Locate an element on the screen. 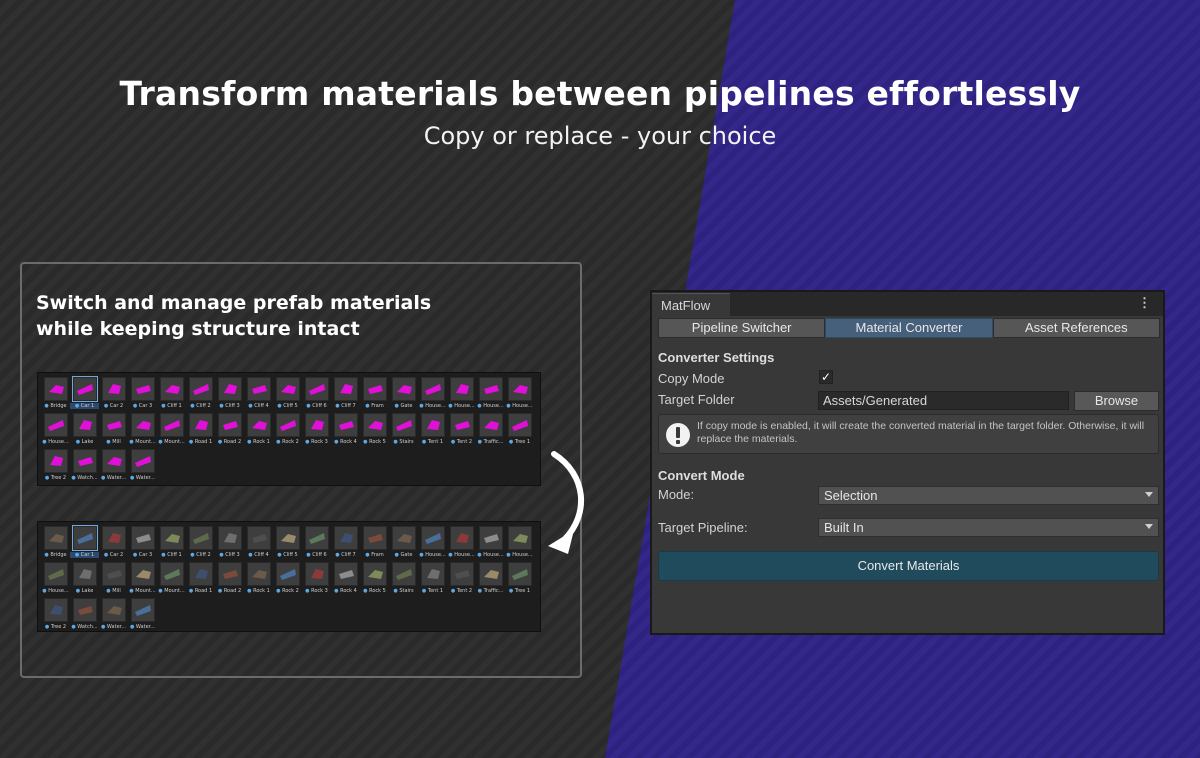  tab-material-converter: Material Converter is located at coordinates (909, 328).